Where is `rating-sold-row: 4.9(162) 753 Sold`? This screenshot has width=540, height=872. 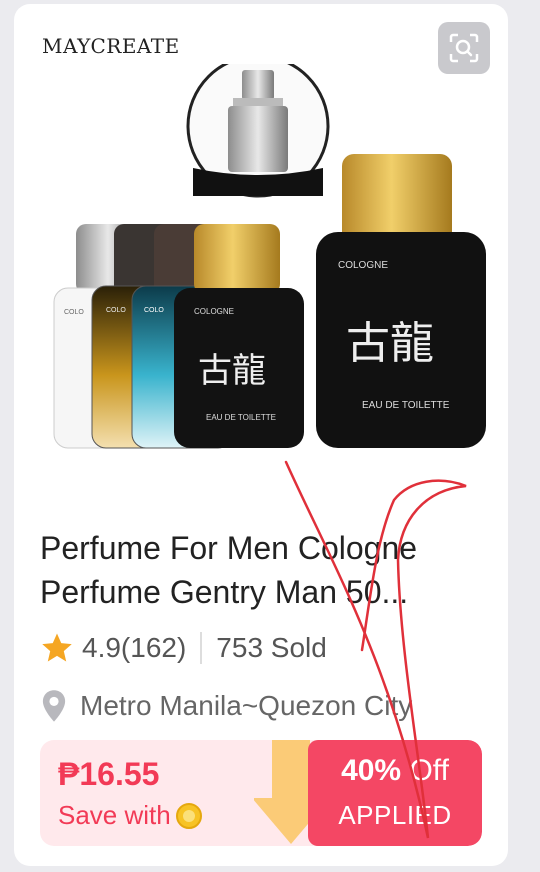 rating-sold-row: 4.9(162) 753 Sold is located at coordinates (183, 648).